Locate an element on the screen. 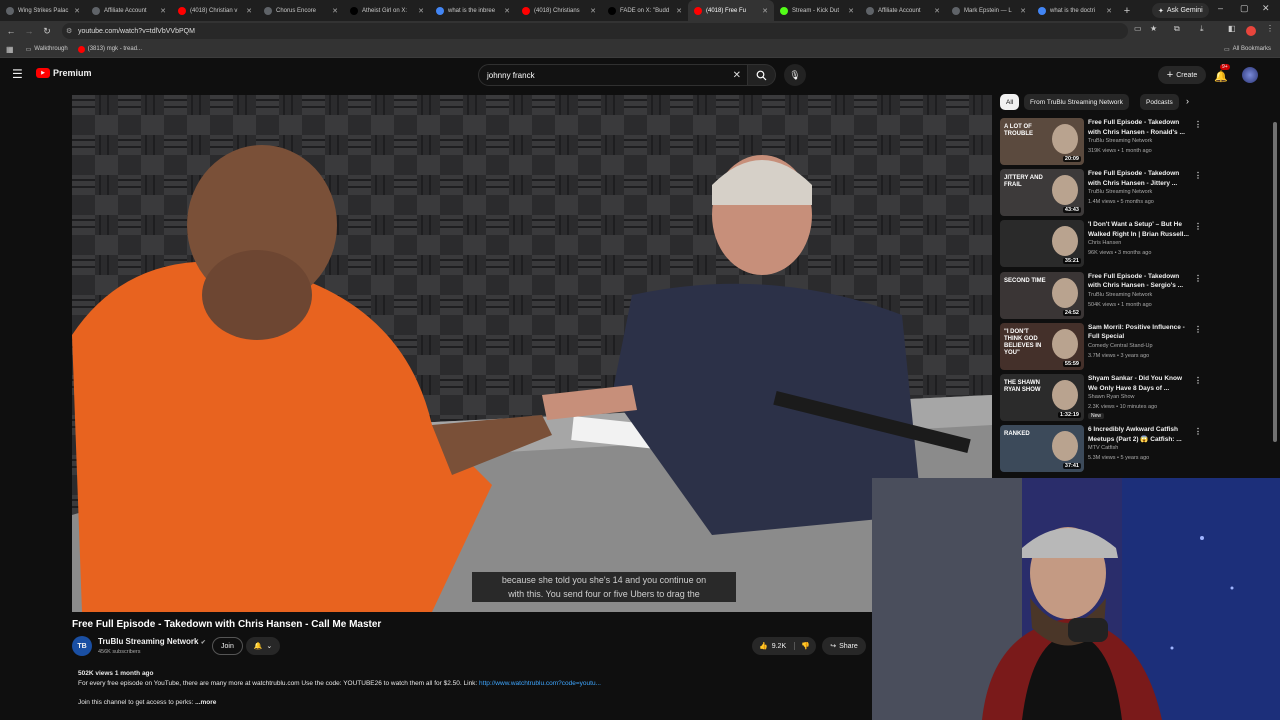 This screenshot has height=720, width=1280. notifications-button: 🔔 9+ is located at coordinates (1222, 74).